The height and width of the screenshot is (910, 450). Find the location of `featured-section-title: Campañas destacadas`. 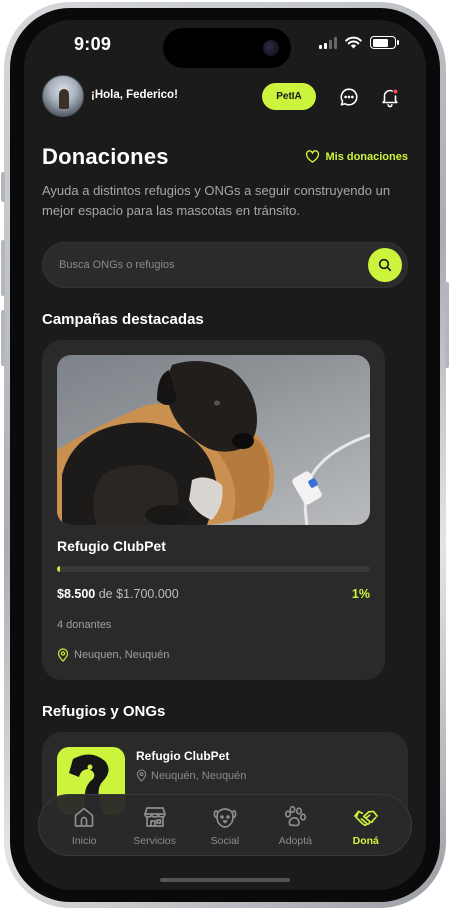

featured-section-title: Campañas destacadas is located at coordinates (123, 319).